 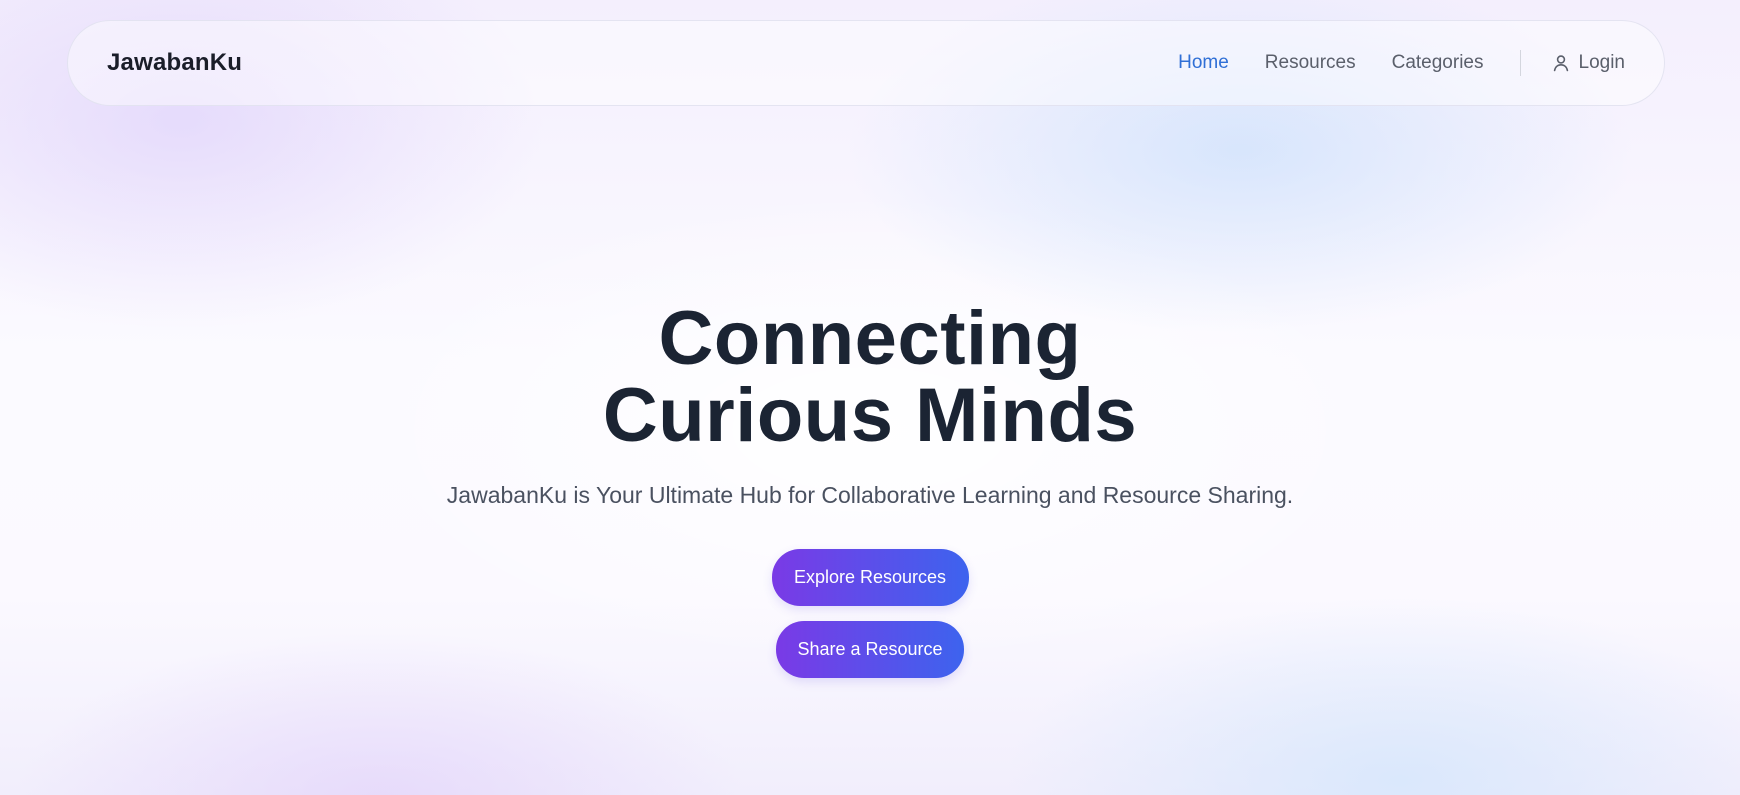 What do you see at coordinates (1602, 62) in the screenshot?
I see `login-label: Login` at bounding box center [1602, 62].